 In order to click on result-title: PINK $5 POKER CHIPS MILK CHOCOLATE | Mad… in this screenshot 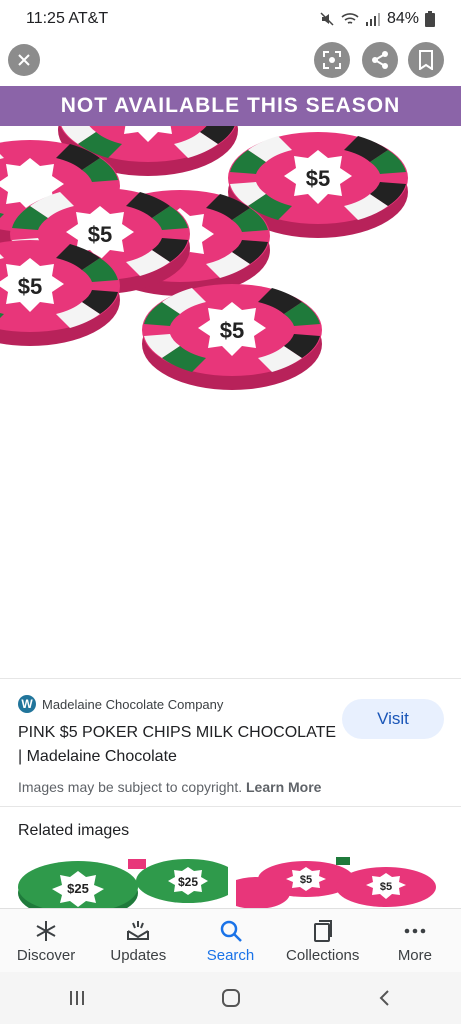, I will do `click(178, 745)`.